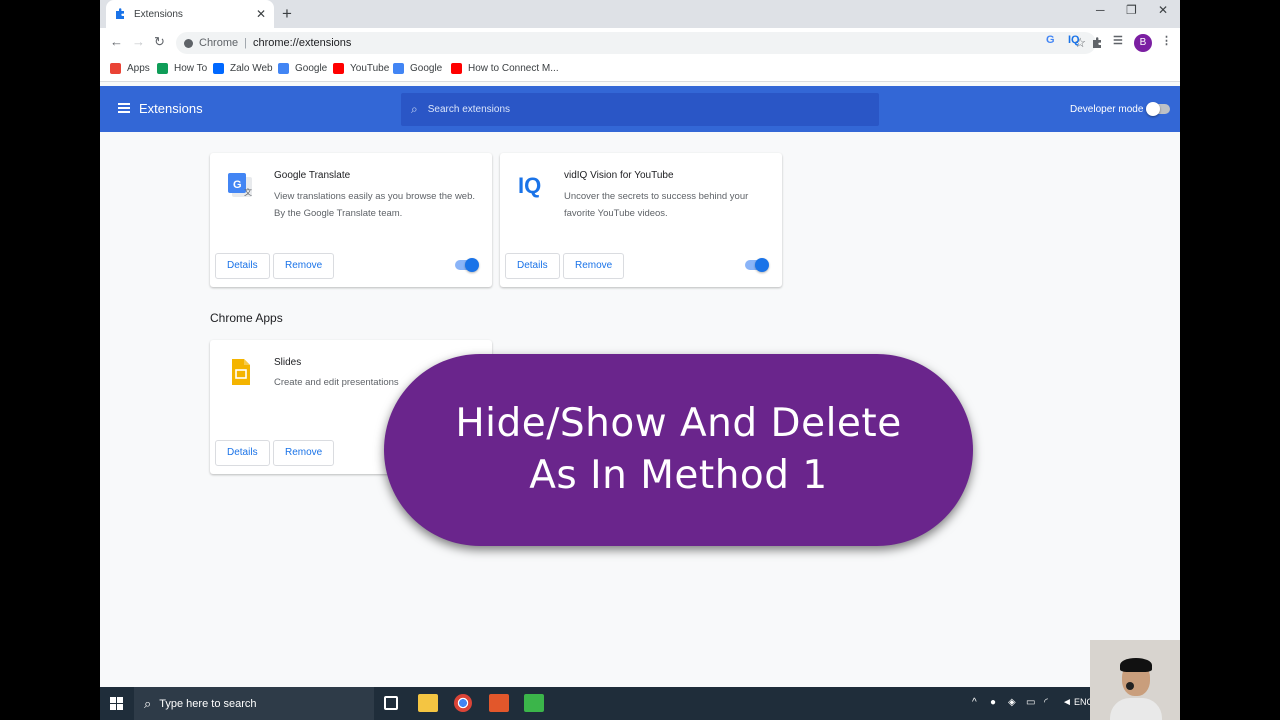 Image resolution: width=1280 pixels, height=720 pixels. What do you see at coordinates (138, 68) in the screenshot?
I see `bookmark-label: Apps` at bounding box center [138, 68].